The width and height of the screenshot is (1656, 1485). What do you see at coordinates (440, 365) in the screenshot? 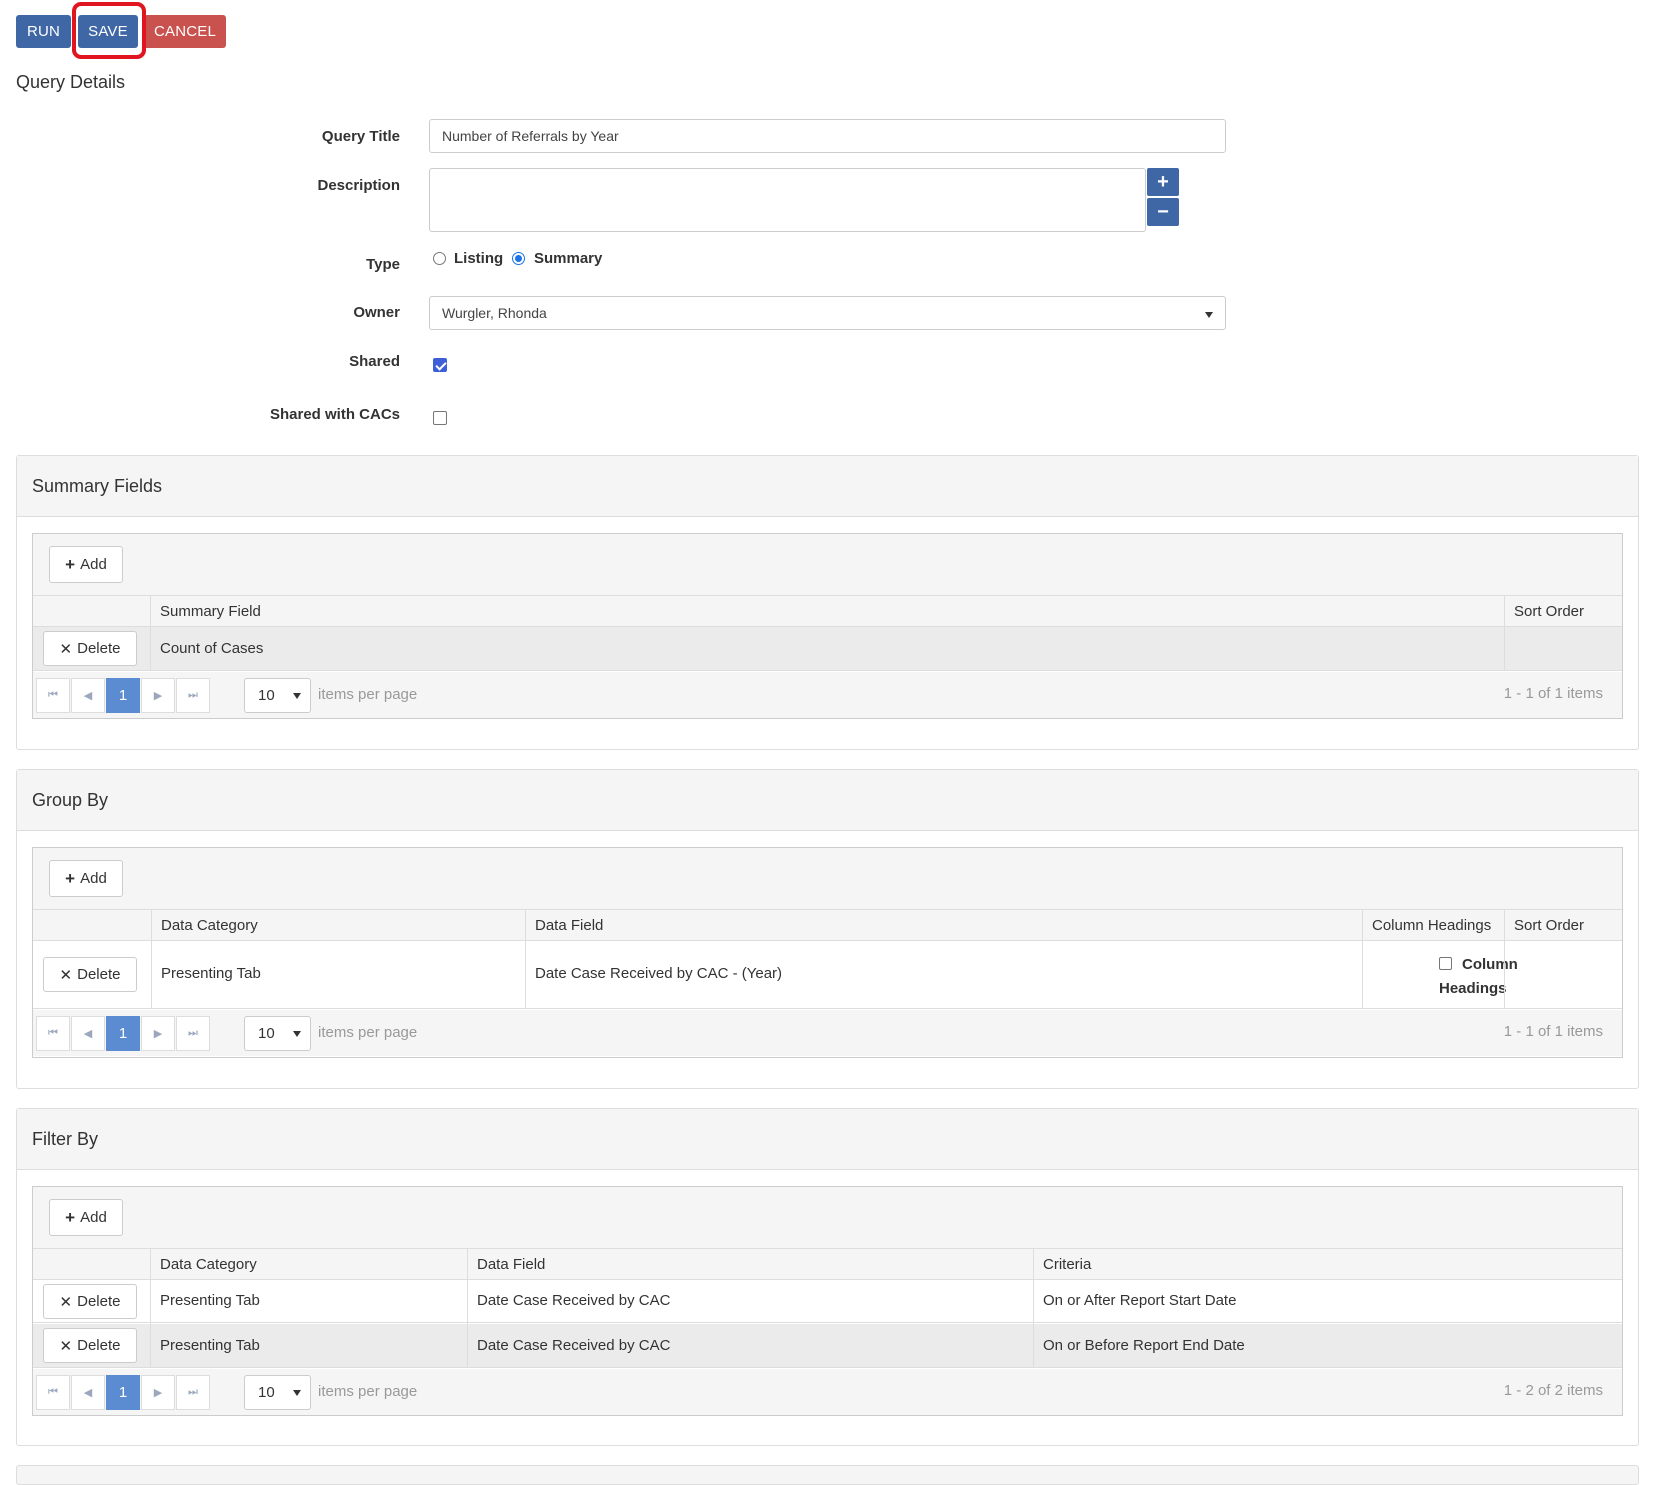
I see `shared-checkbox` at bounding box center [440, 365].